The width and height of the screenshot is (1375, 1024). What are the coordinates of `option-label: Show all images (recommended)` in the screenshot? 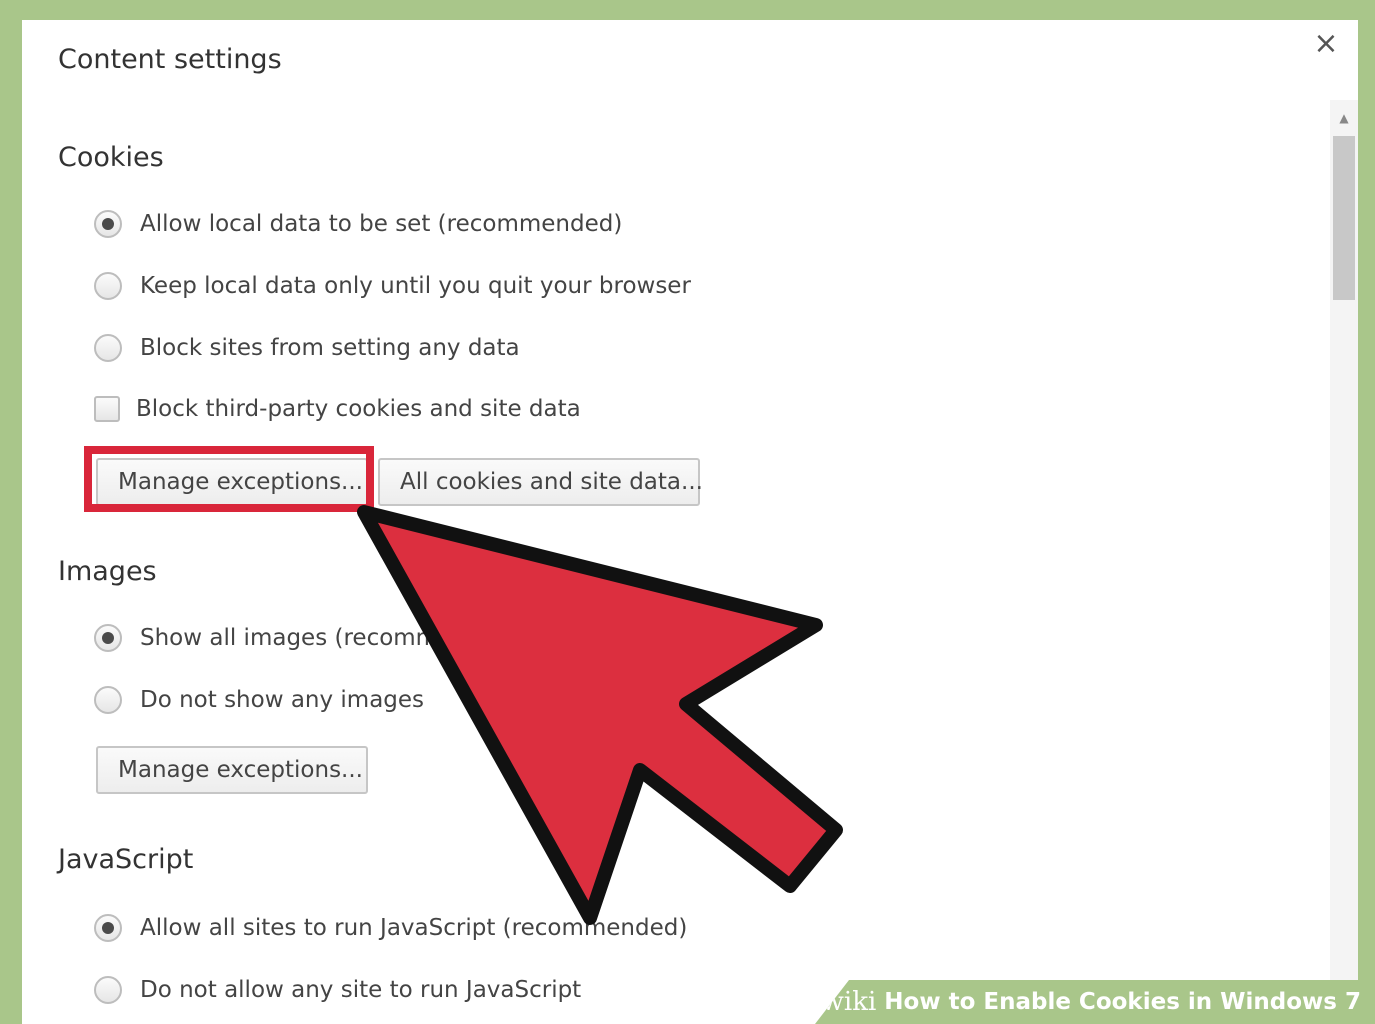 It's located at (330, 638).